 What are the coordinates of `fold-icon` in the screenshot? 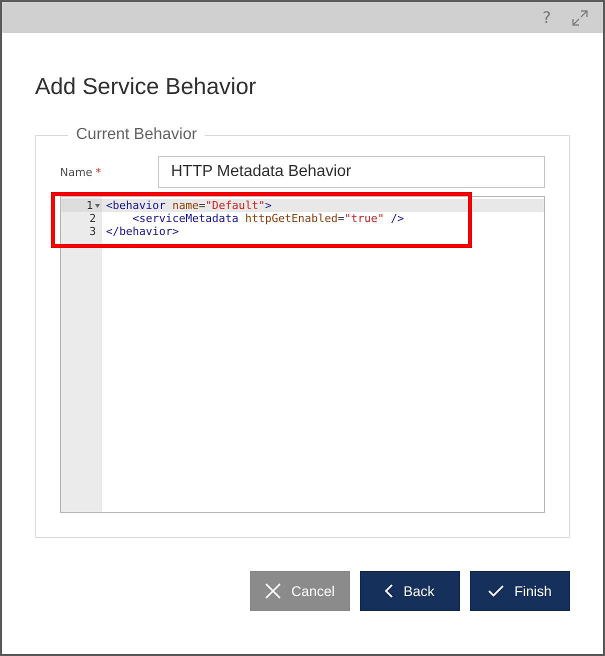 It's located at (97, 206).